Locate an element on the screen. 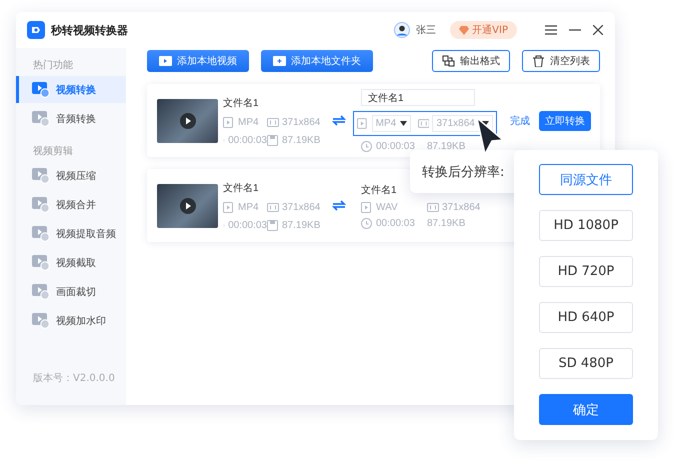 Image resolution: width=674 pixels, height=462 pixels. avatar-icon is located at coordinates (402, 30).